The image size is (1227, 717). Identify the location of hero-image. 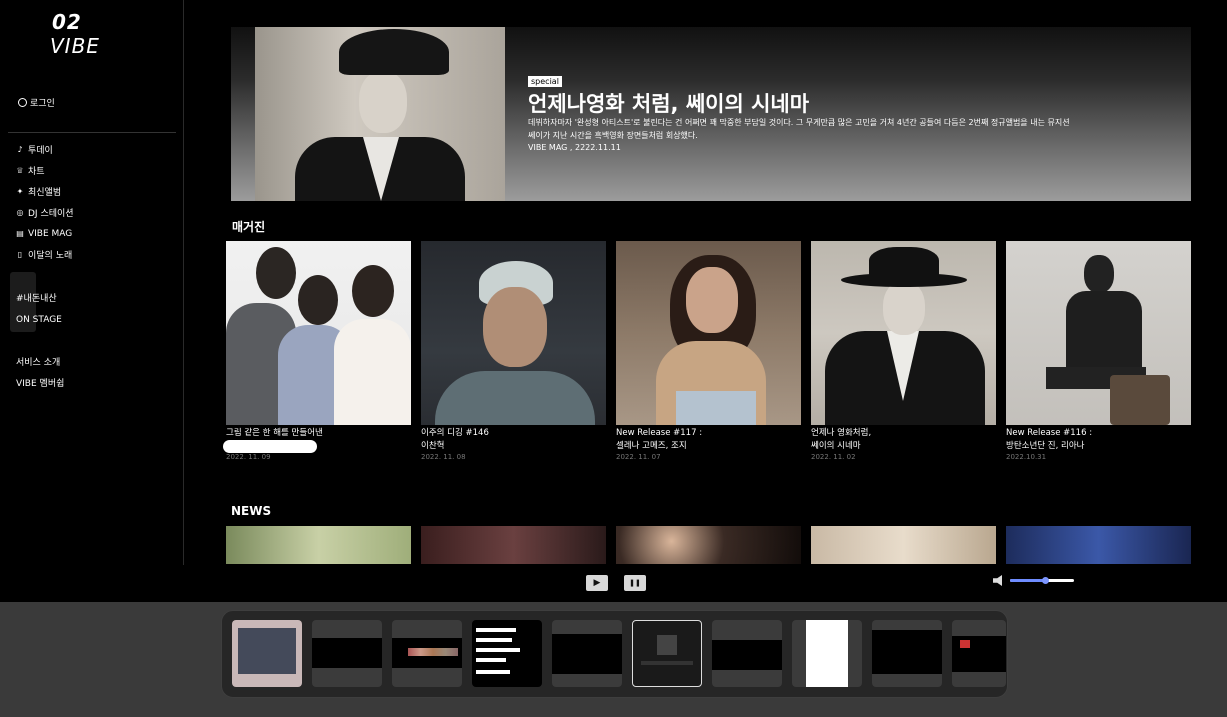
(380, 114).